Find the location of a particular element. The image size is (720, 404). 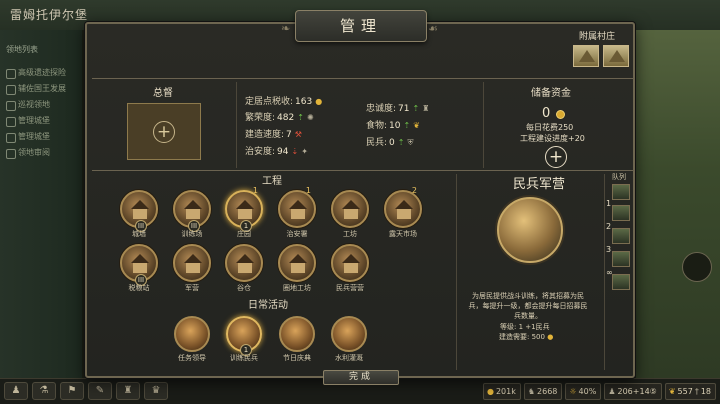

queue-number: 3 is located at coordinates (609, 249).